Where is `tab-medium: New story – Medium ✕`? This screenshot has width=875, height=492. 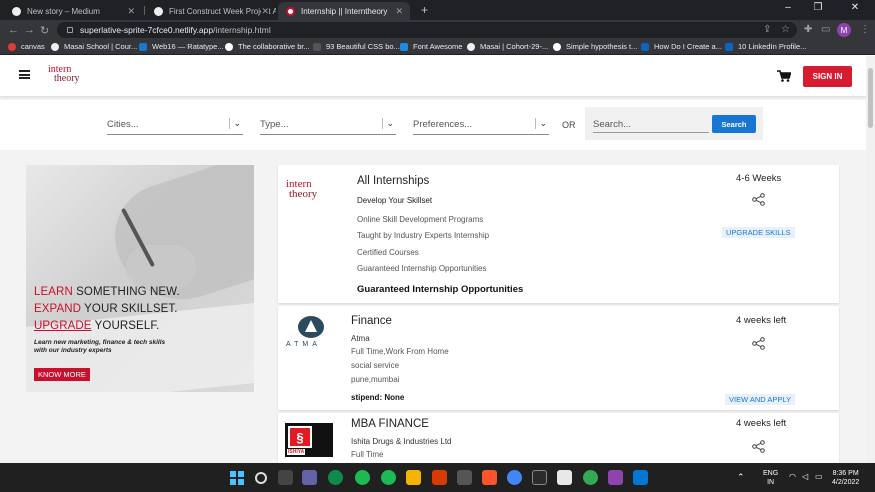 tab-medium: New story – Medium ✕ is located at coordinates (73, 11).